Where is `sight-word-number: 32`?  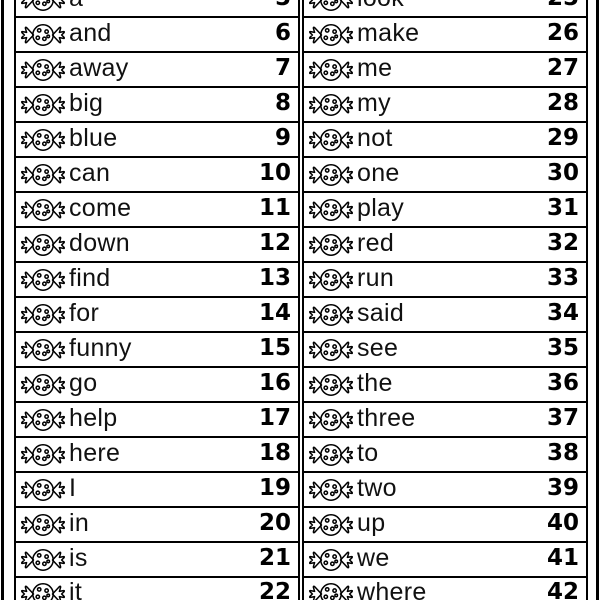
sight-word-number: 32 is located at coordinates (562, 243).